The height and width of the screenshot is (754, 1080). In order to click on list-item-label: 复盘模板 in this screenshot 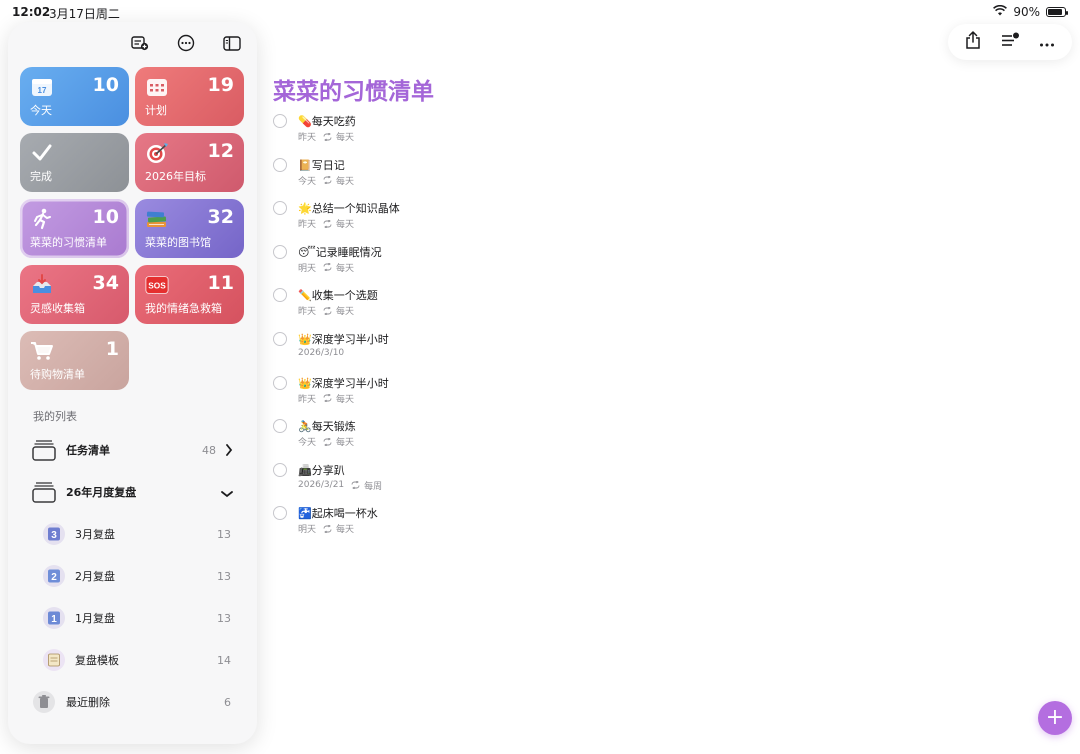, I will do `click(97, 660)`.